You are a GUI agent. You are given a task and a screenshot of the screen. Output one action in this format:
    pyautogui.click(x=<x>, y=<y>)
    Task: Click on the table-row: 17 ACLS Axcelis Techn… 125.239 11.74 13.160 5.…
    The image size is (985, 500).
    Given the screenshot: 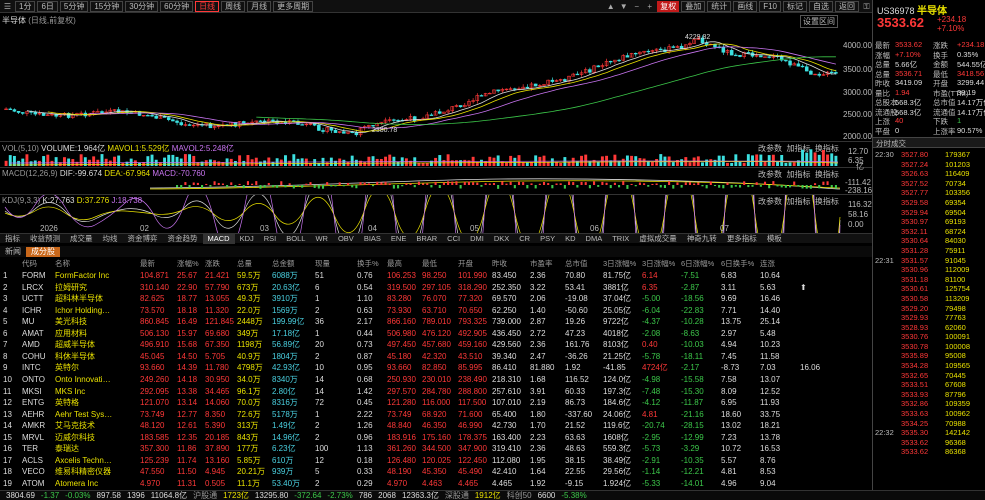 What is the action you would take?
    pyautogui.click(x=436, y=461)
    